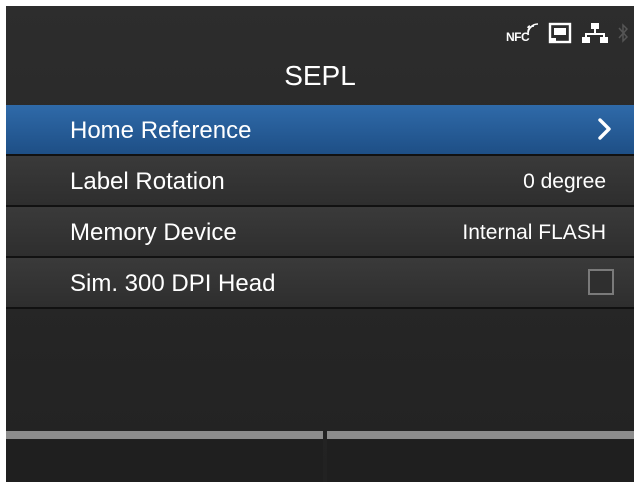 Image resolution: width=640 pixels, height=482 pixels. What do you see at coordinates (604, 129) in the screenshot?
I see `chevron-right-icon` at bounding box center [604, 129].